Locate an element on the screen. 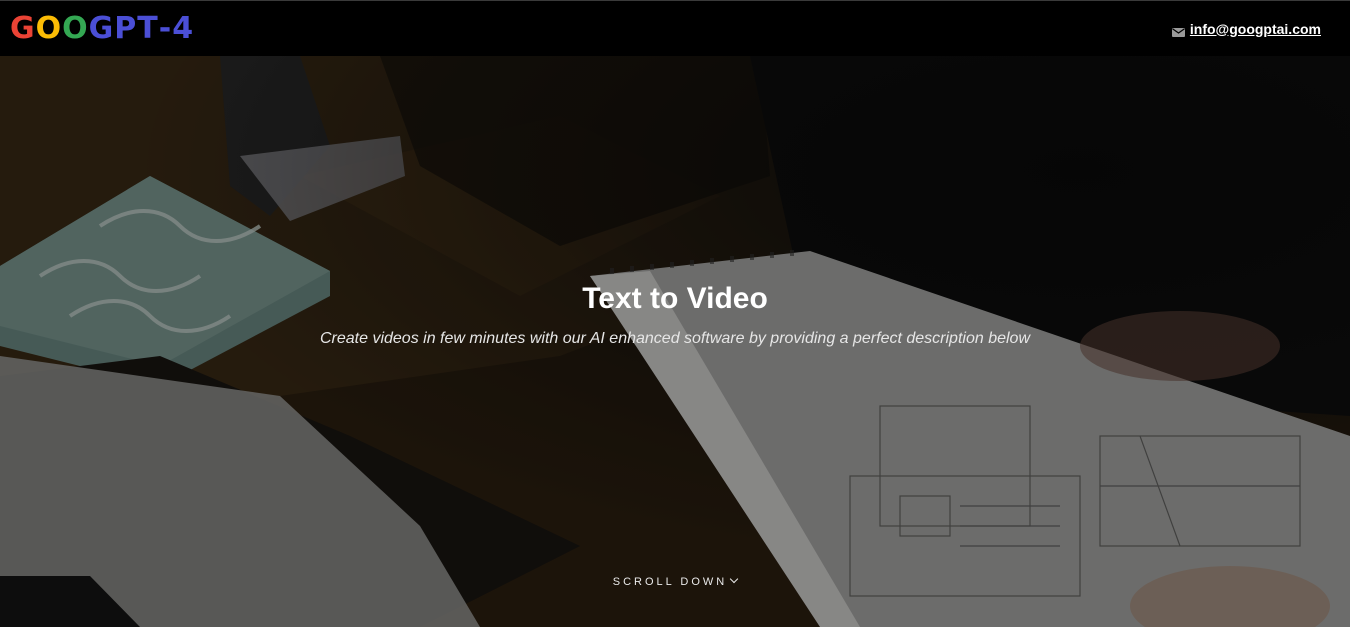 This screenshot has height=627, width=1350. chevron-down-icon is located at coordinates (734, 579).